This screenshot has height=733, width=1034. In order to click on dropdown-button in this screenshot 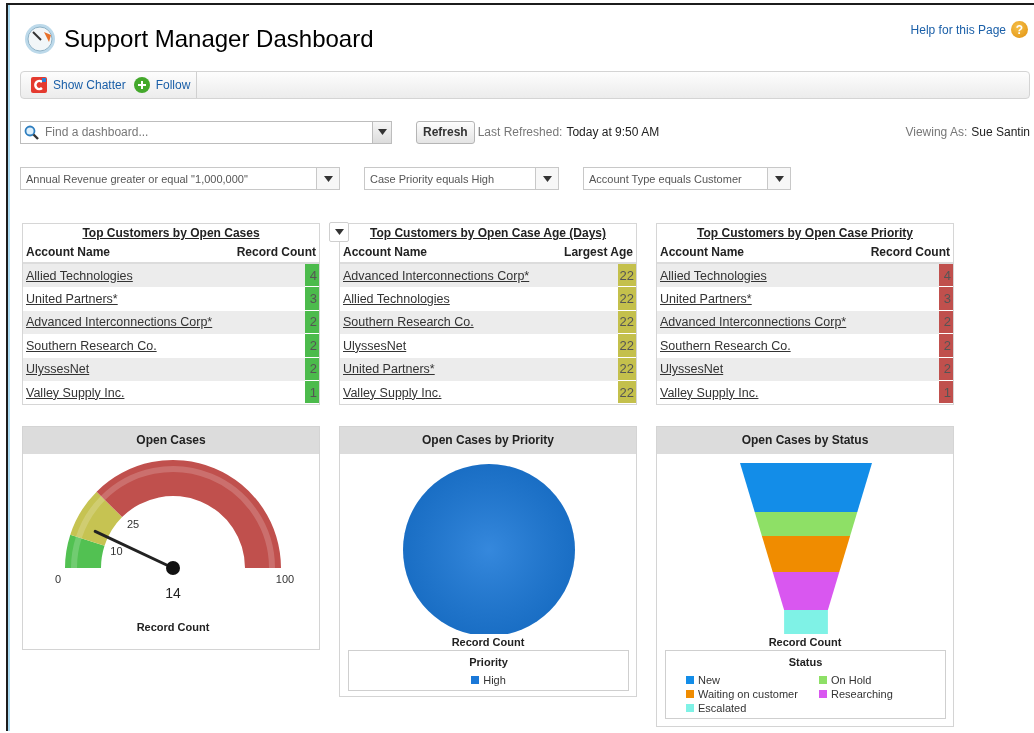, I will do `click(381, 132)`.